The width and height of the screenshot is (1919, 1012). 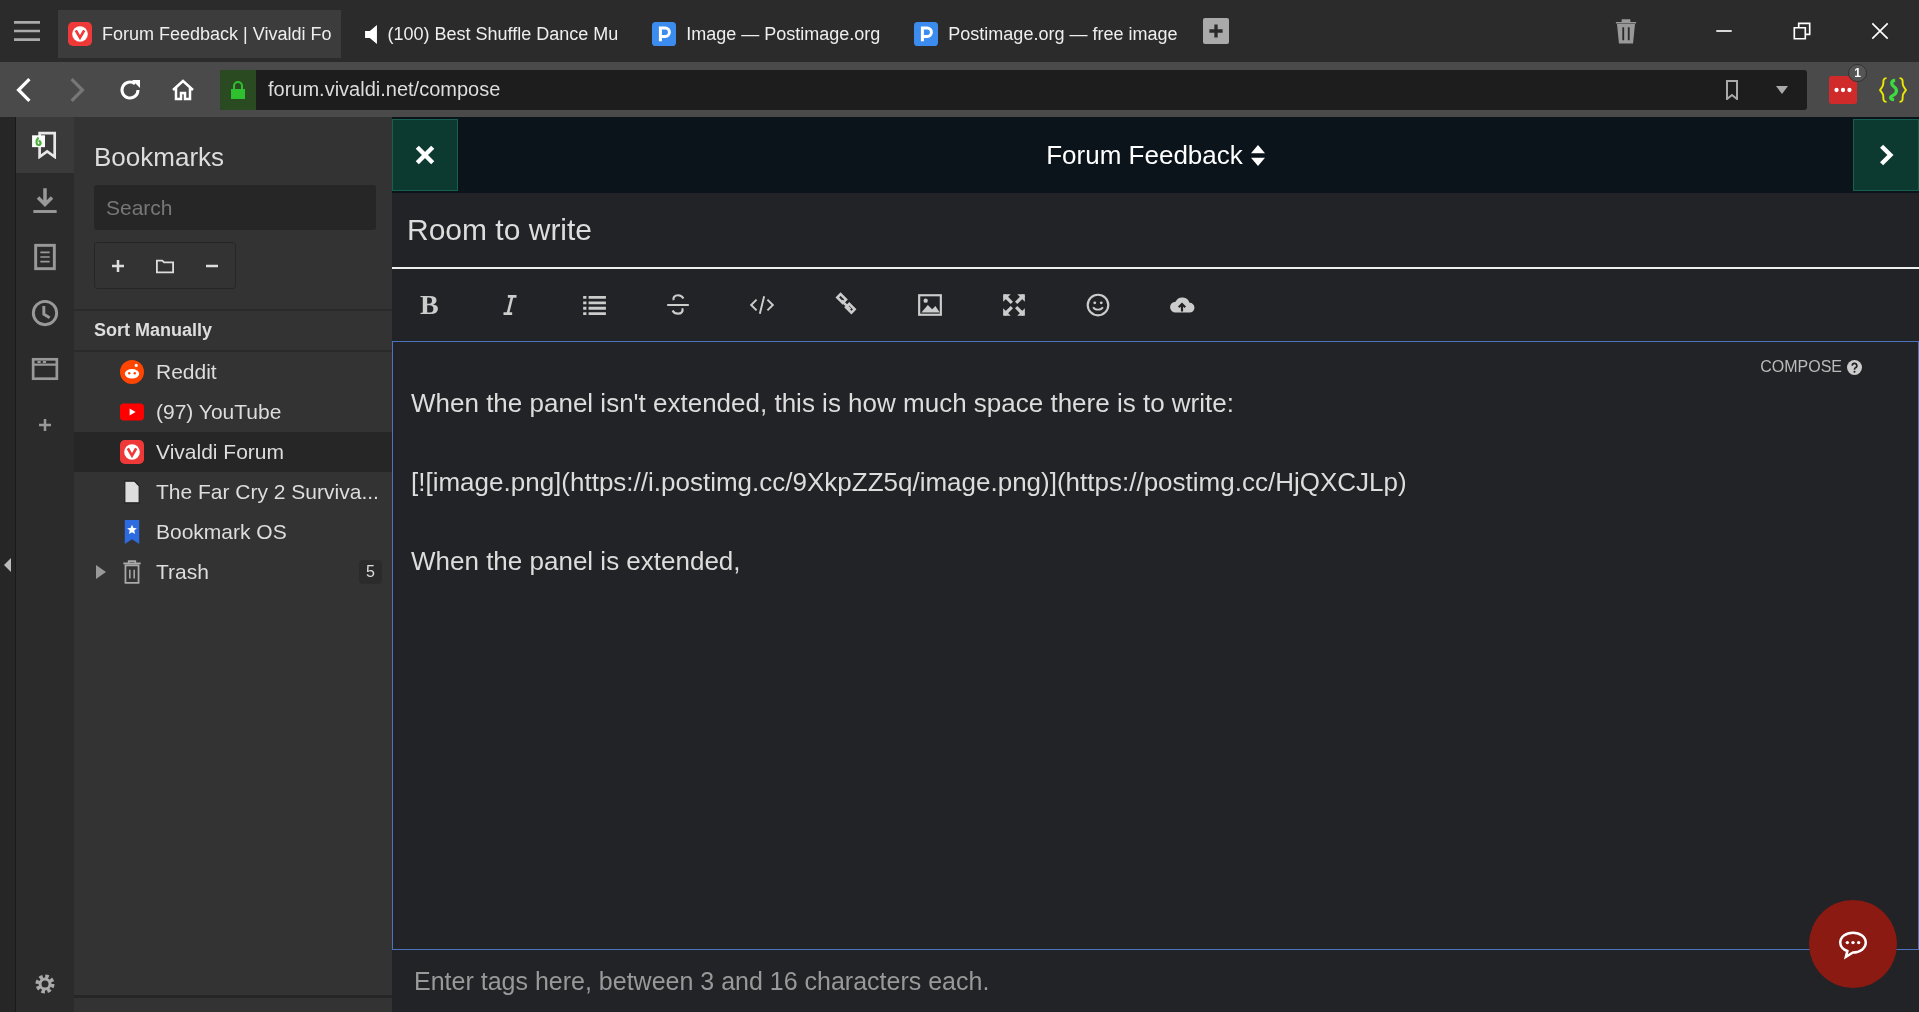 What do you see at coordinates (384, 89) in the screenshot?
I see `url-text: forum.vivaldi.net/compose` at bounding box center [384, 89].